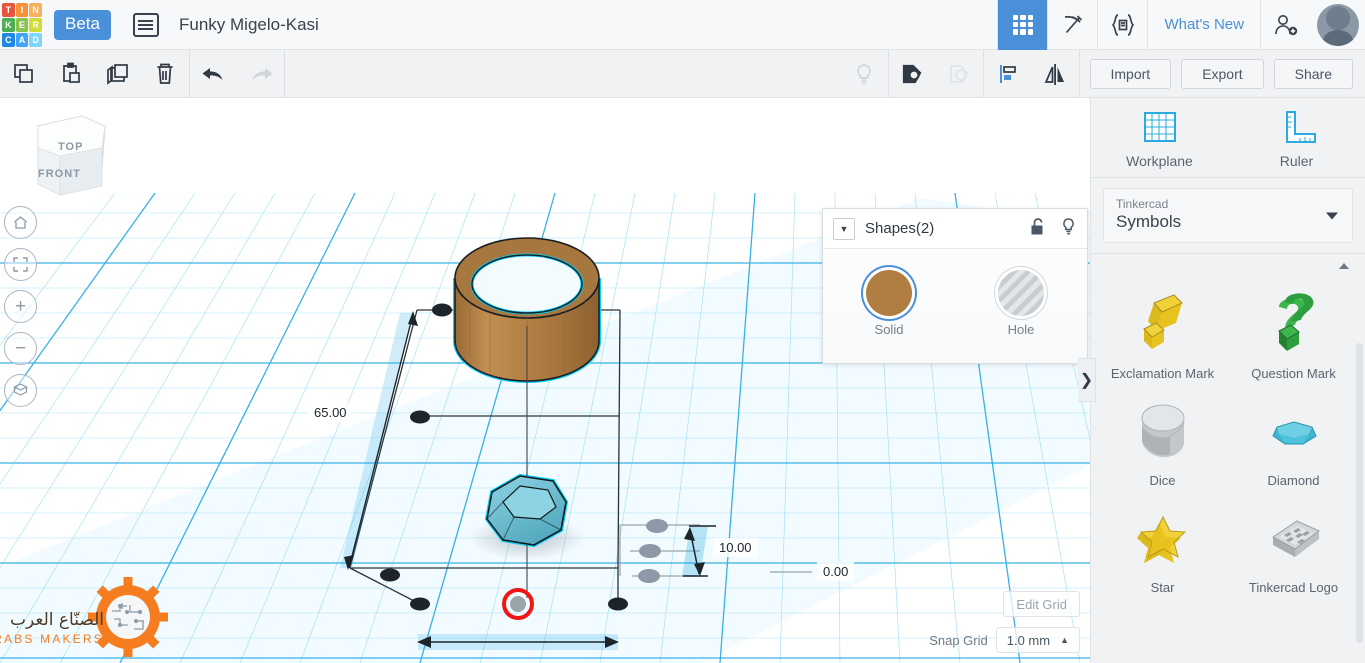 This screenshot has height=663, width=1365. I want to click on logo-tile-c: C, so click(8, 39).